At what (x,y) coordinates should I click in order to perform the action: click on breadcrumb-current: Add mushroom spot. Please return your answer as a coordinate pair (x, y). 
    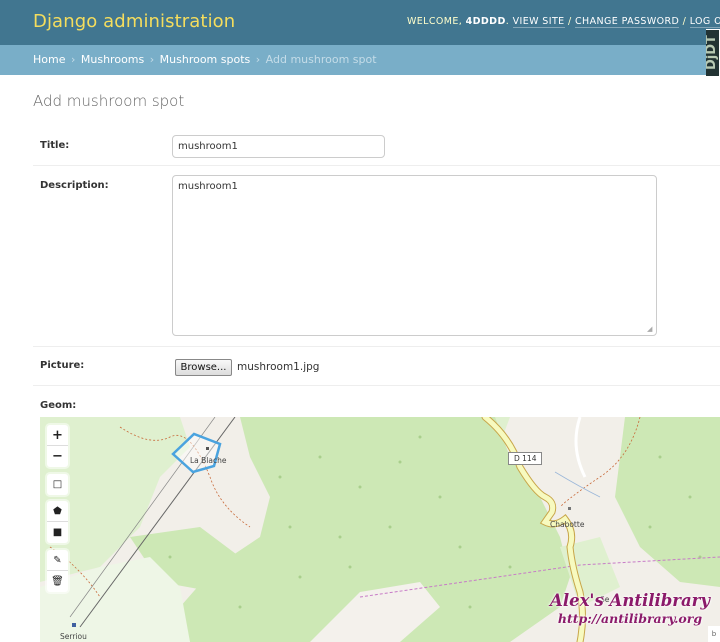
    Looking at the image, I should click on (321, 59).